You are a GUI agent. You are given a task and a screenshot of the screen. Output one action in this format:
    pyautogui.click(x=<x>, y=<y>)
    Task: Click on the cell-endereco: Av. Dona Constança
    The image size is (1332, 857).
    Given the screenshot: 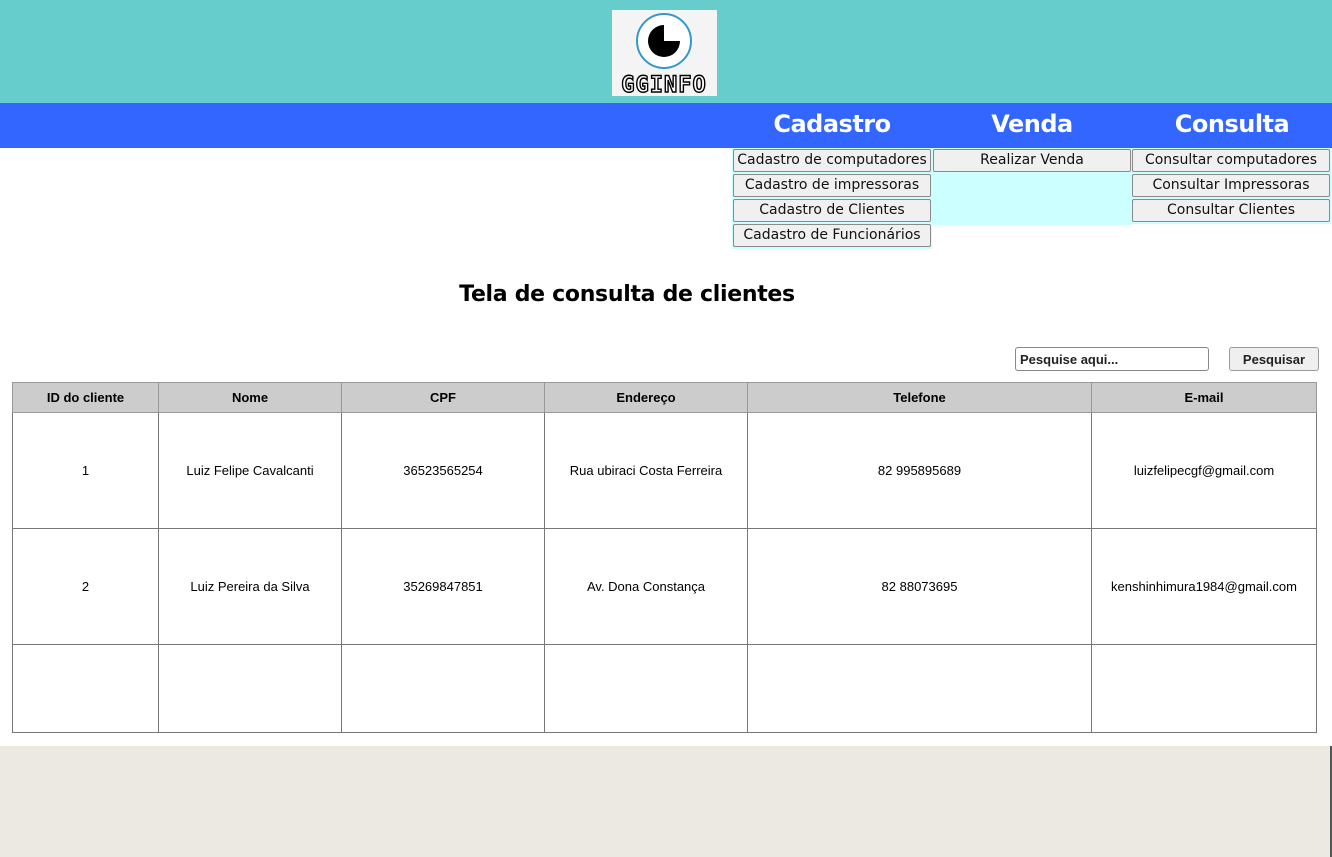 What is the action you would take?
    pyautogui.click(x=646, y=586)
    